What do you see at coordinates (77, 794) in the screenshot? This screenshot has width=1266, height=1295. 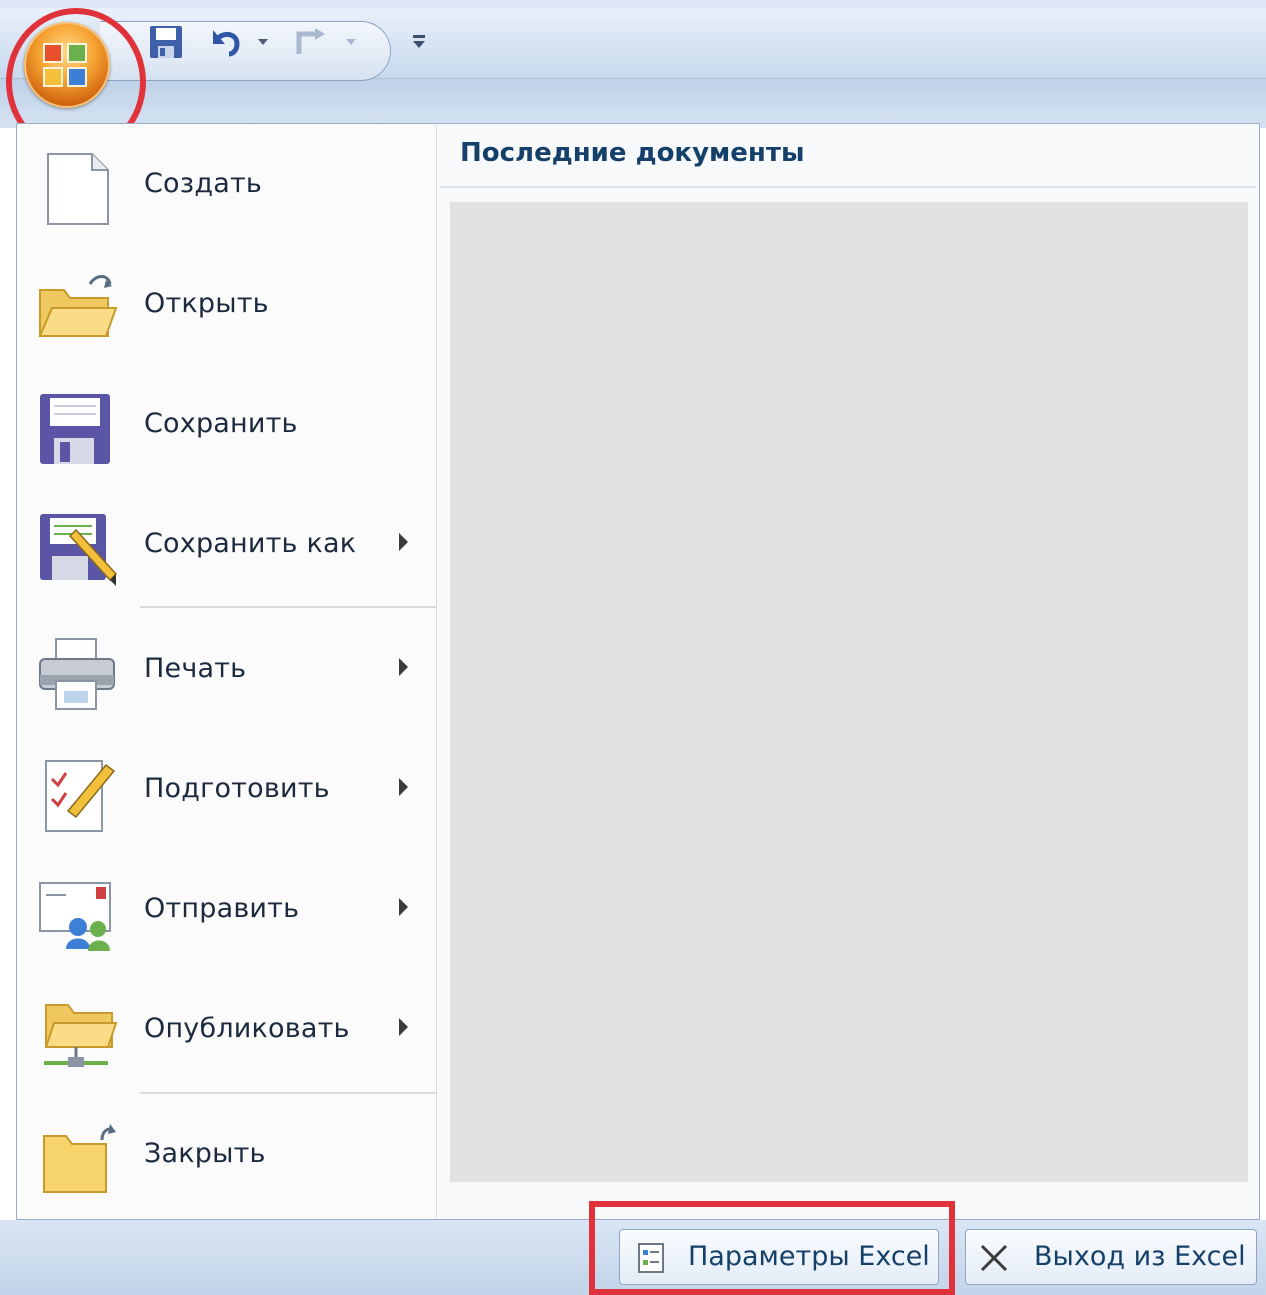 I see `prepare-document-icon` at bounding box center [77, 794].